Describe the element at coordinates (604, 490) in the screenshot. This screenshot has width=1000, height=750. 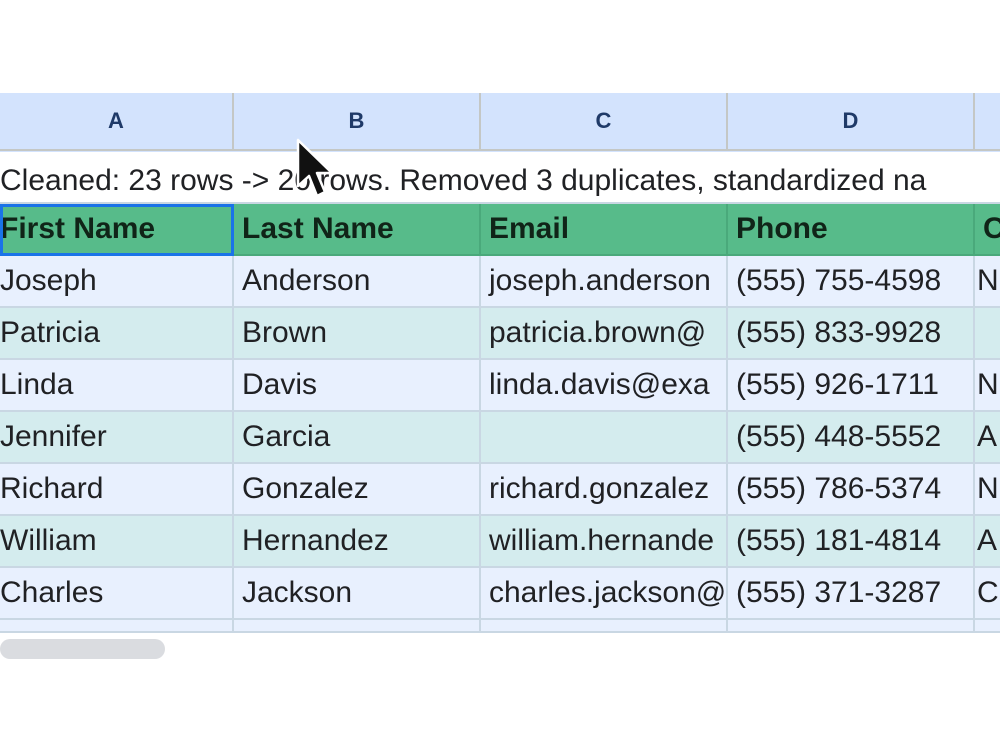
I see `cell: richard.gonzalez` at that location.